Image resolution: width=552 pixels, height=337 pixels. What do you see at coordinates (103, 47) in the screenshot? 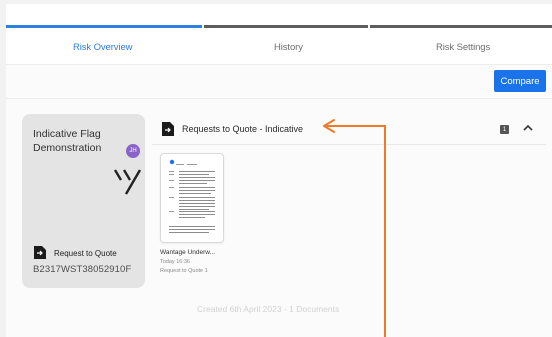
I see `tab-risk-overview: Risk Overview` at bounding box center [103, 47].